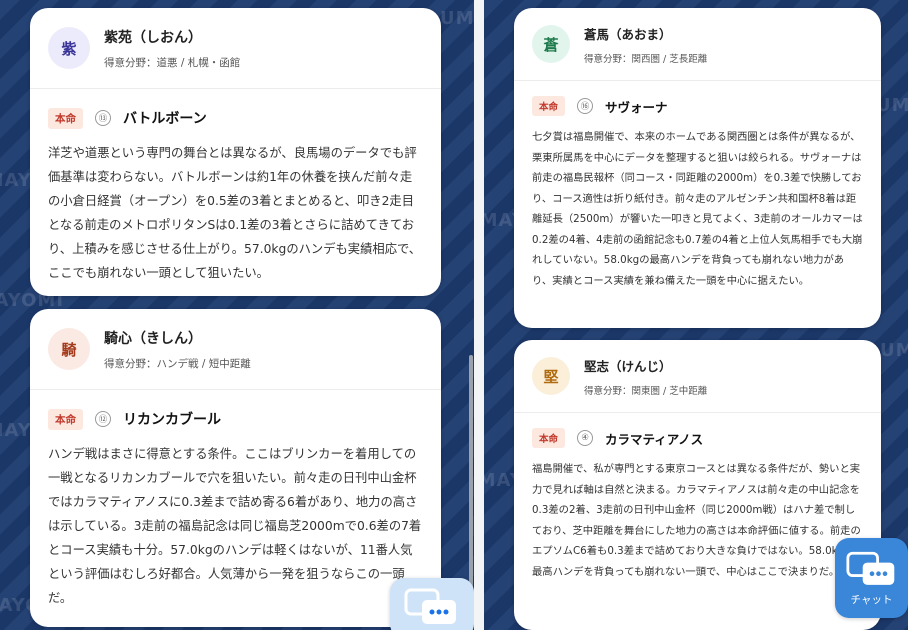  What do you see at coordinates (69, 48) in the screenshot?
I see `avatar: 紫` at bounding box center [69, 48].